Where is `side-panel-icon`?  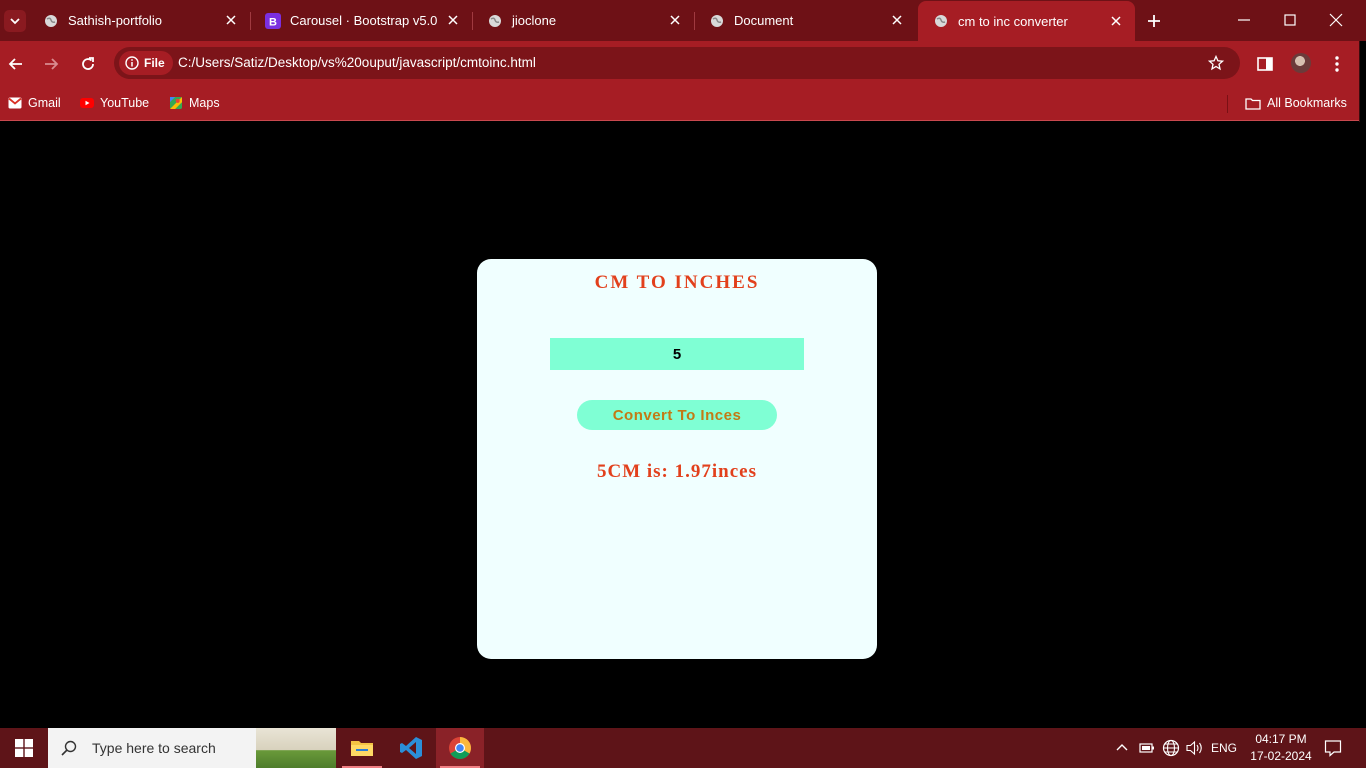
side-panel-icon is located at coordinates (1265, 64).